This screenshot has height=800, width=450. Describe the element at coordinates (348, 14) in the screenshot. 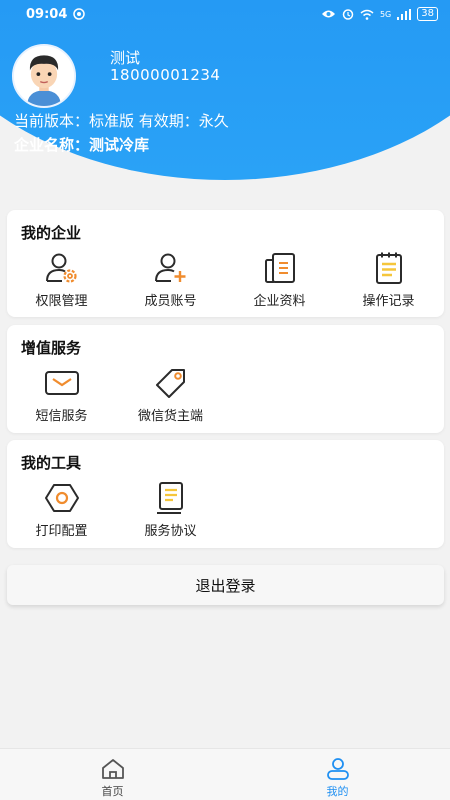

I see `alarm-icon` at that location.